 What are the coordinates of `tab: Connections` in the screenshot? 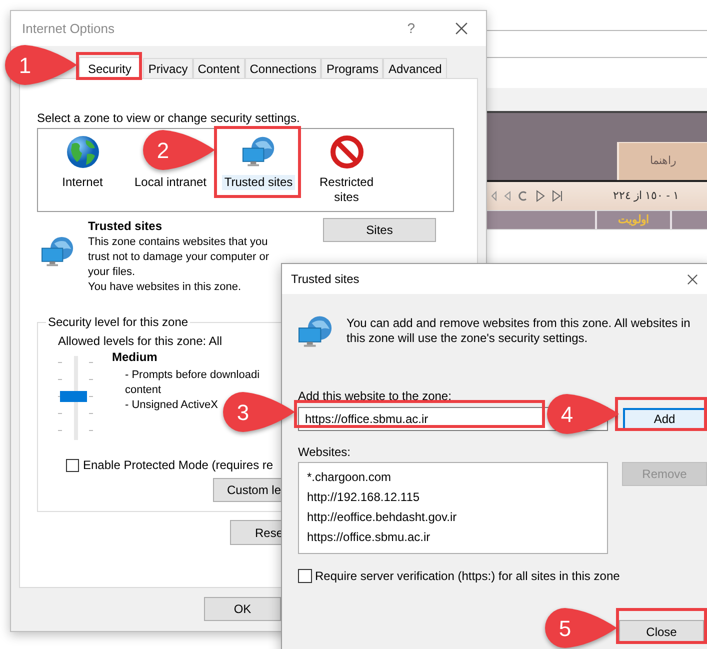 It's located at (283, 68).